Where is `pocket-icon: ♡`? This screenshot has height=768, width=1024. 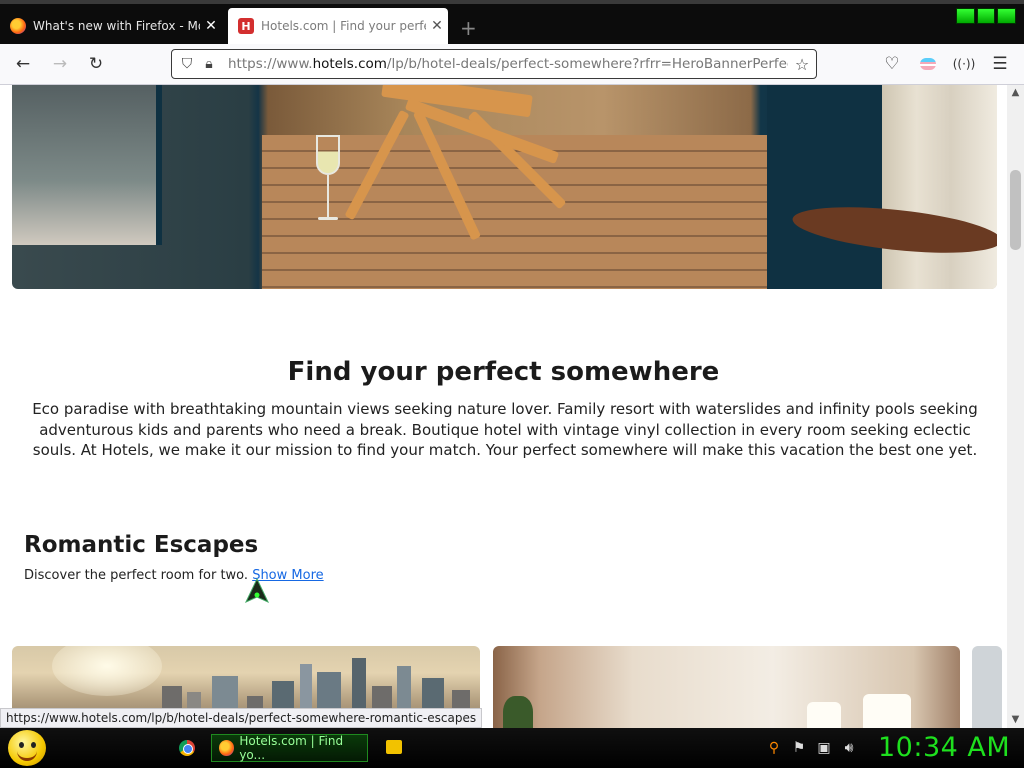
pocket-icon: ♡ is located at coordinates (892, 64).